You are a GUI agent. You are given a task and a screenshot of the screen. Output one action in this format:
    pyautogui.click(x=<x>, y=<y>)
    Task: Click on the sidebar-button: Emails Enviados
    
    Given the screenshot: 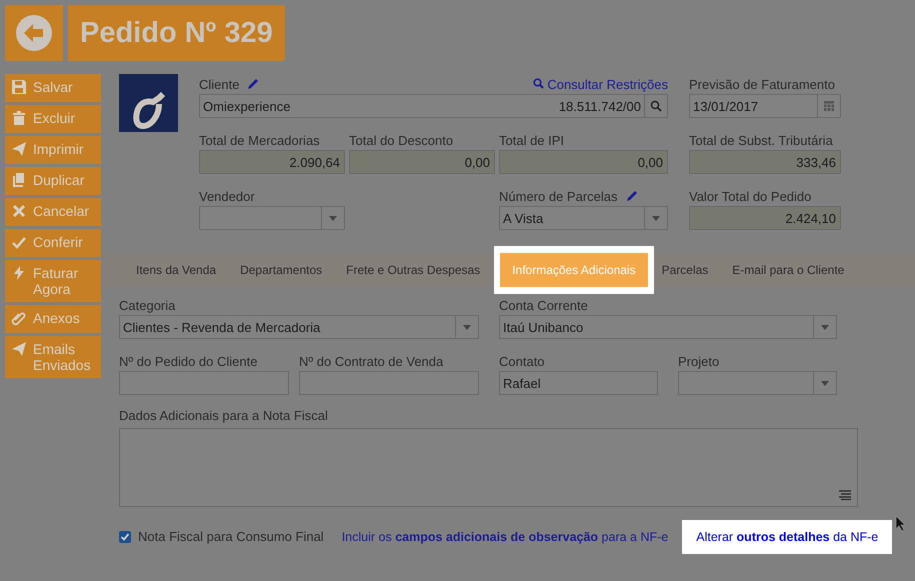 What is the action you would take?
    pyautogui.click(x=53, y=357)
    